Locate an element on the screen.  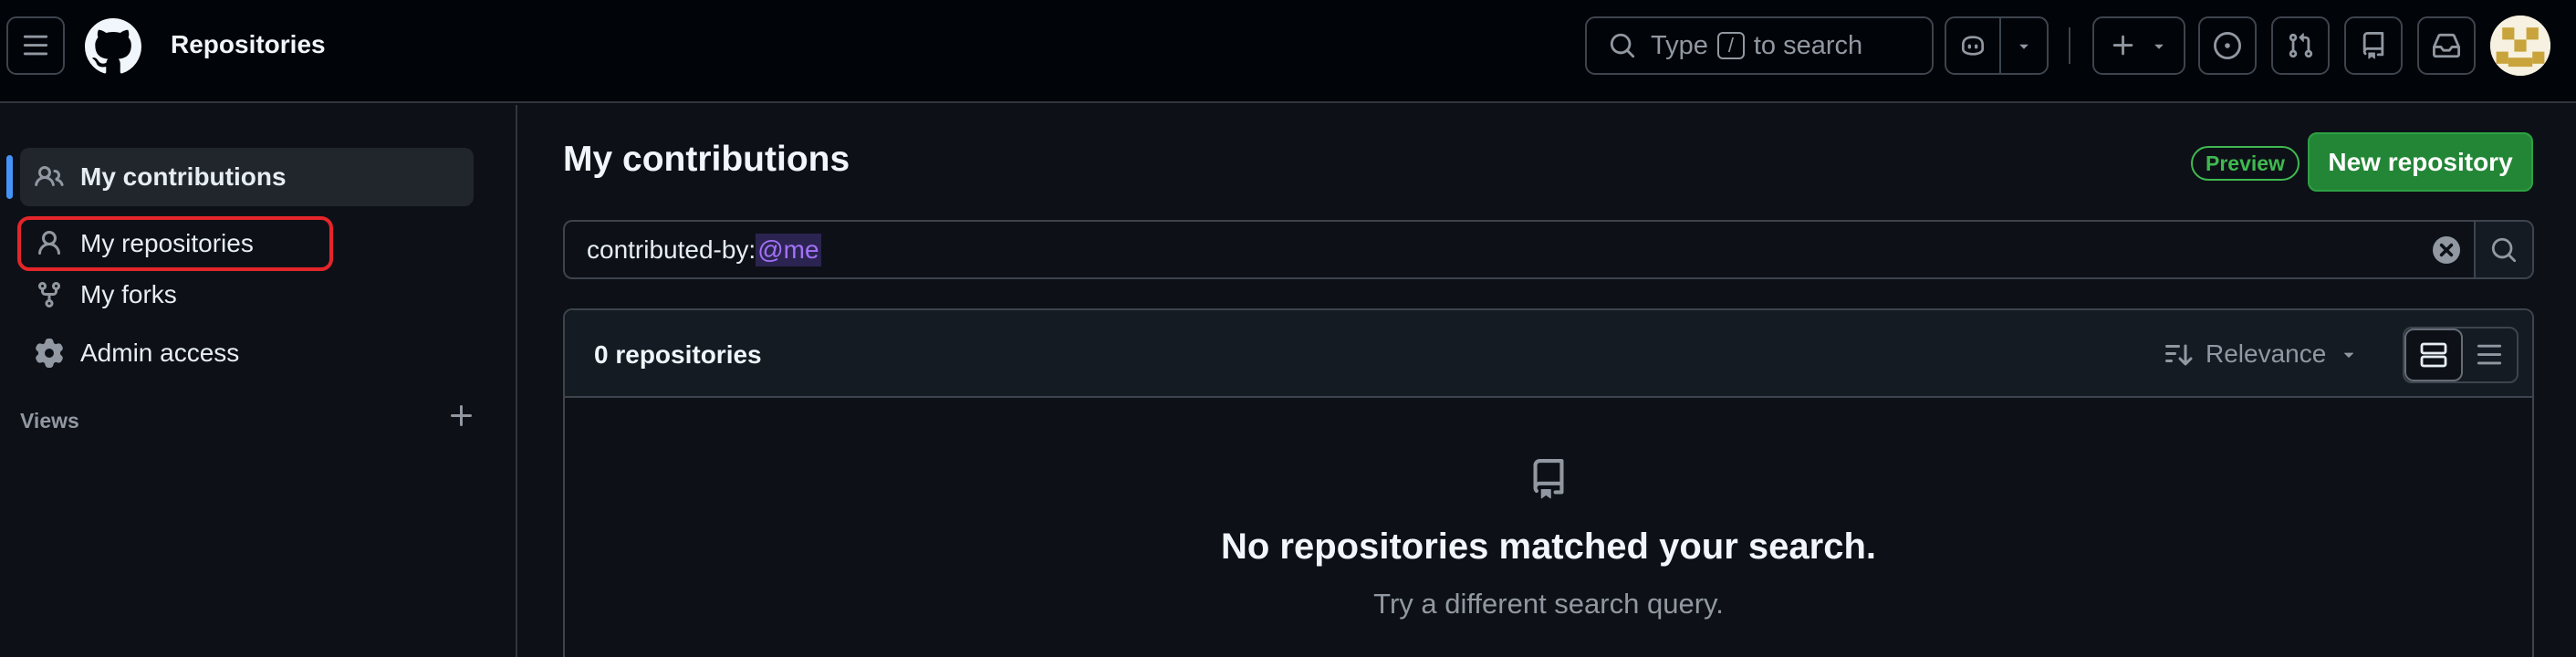
filter-value-token: @me is located at coordinates (788, 249).